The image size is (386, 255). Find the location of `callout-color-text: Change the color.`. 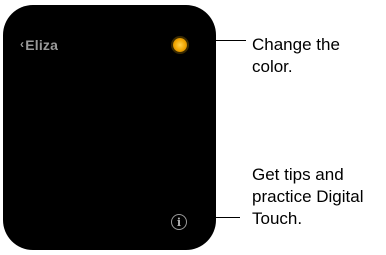

callout-color-text: Change the color. is located at coordinates (317, 56).